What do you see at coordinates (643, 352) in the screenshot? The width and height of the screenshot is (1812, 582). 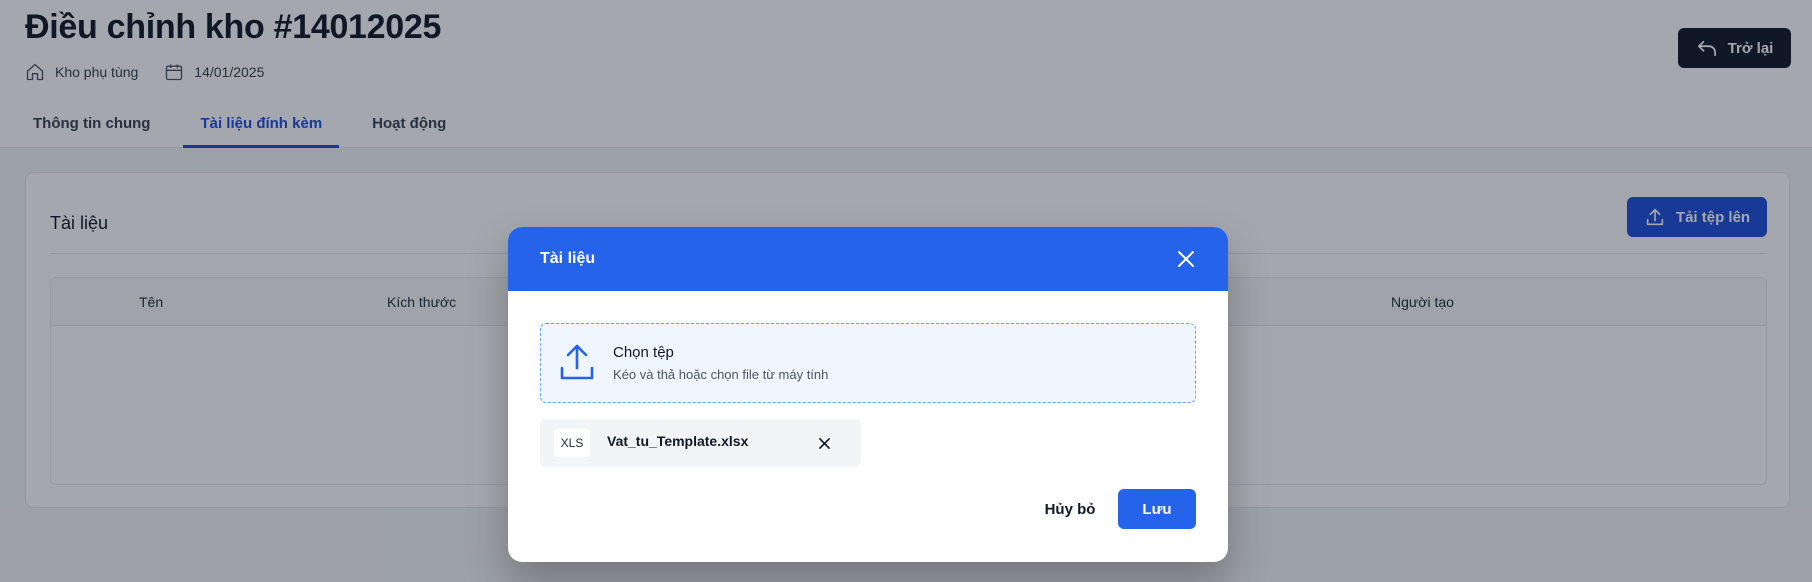 I see `dropzone-title: Chọn tệp` at bounding box center [643, 352].